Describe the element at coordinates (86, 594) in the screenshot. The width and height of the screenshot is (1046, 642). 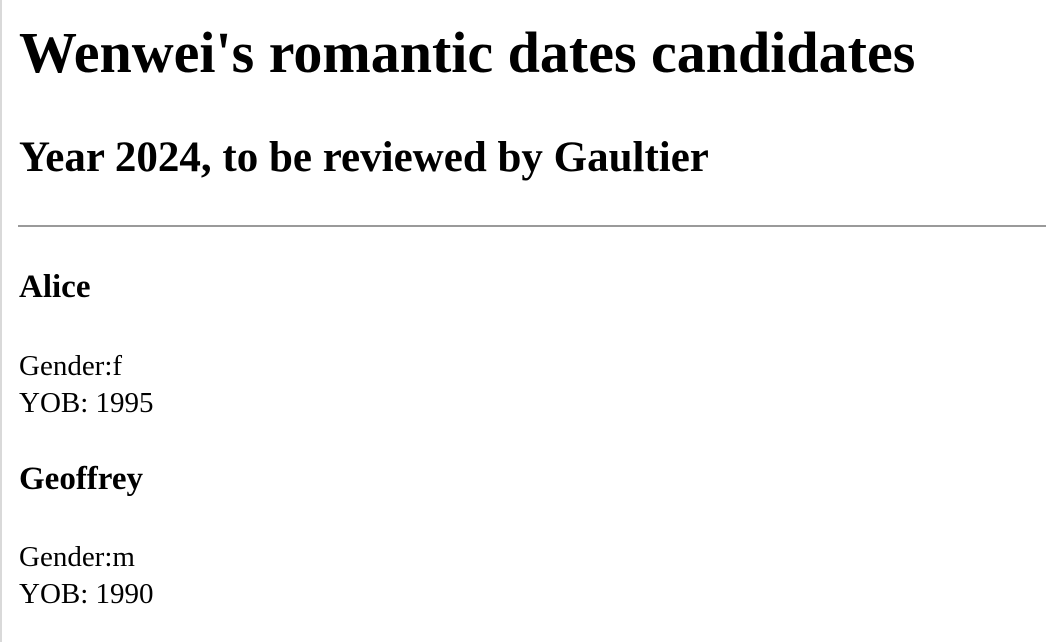
I see `candidate-year-of-birth: YOB: 1990` at that location.